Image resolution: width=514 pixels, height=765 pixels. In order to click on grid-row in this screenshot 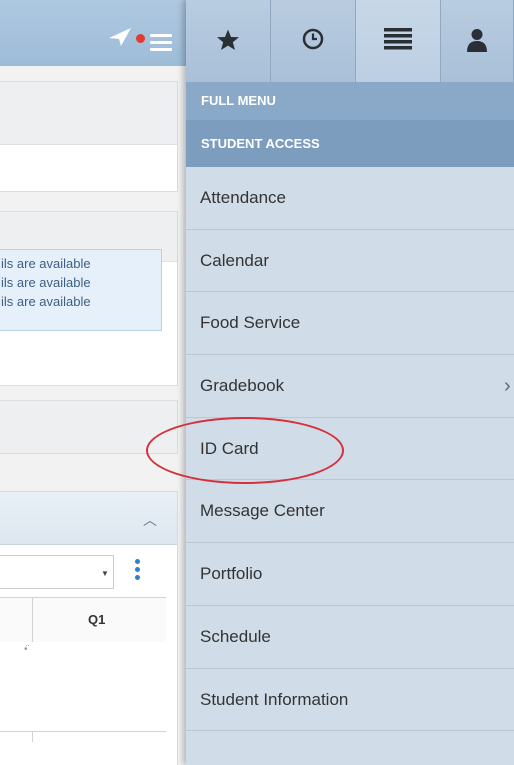, I will do `click(83, 687)`.